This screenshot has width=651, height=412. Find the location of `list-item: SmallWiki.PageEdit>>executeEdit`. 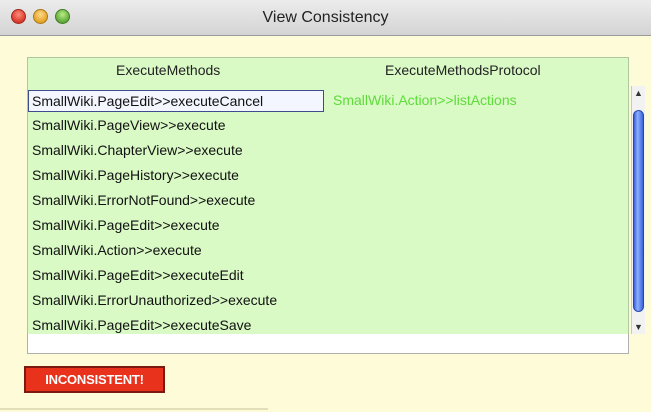

list-item: SmallWiki.PageEdit>>executeEdit is located at coordinates (178, 275).